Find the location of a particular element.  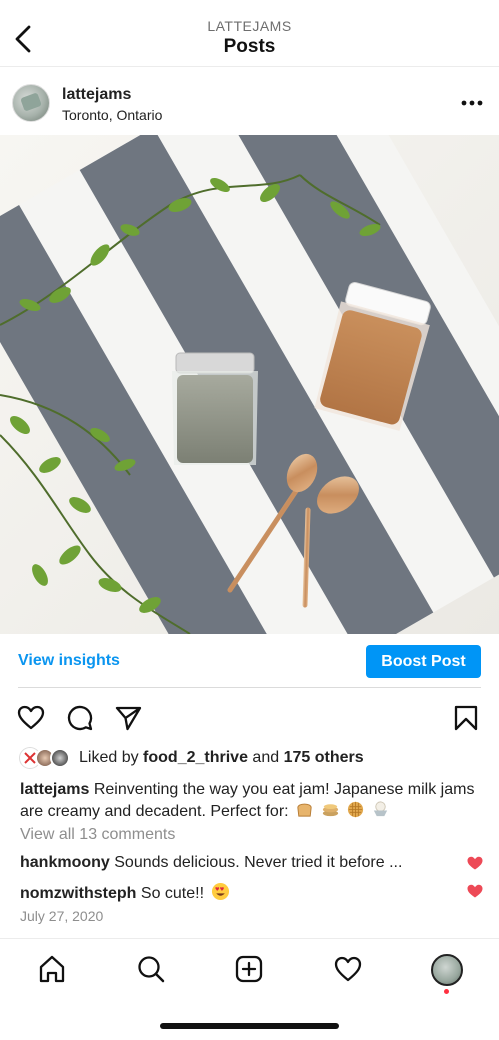

page-title: Posts is located at coordinates (249, 46).